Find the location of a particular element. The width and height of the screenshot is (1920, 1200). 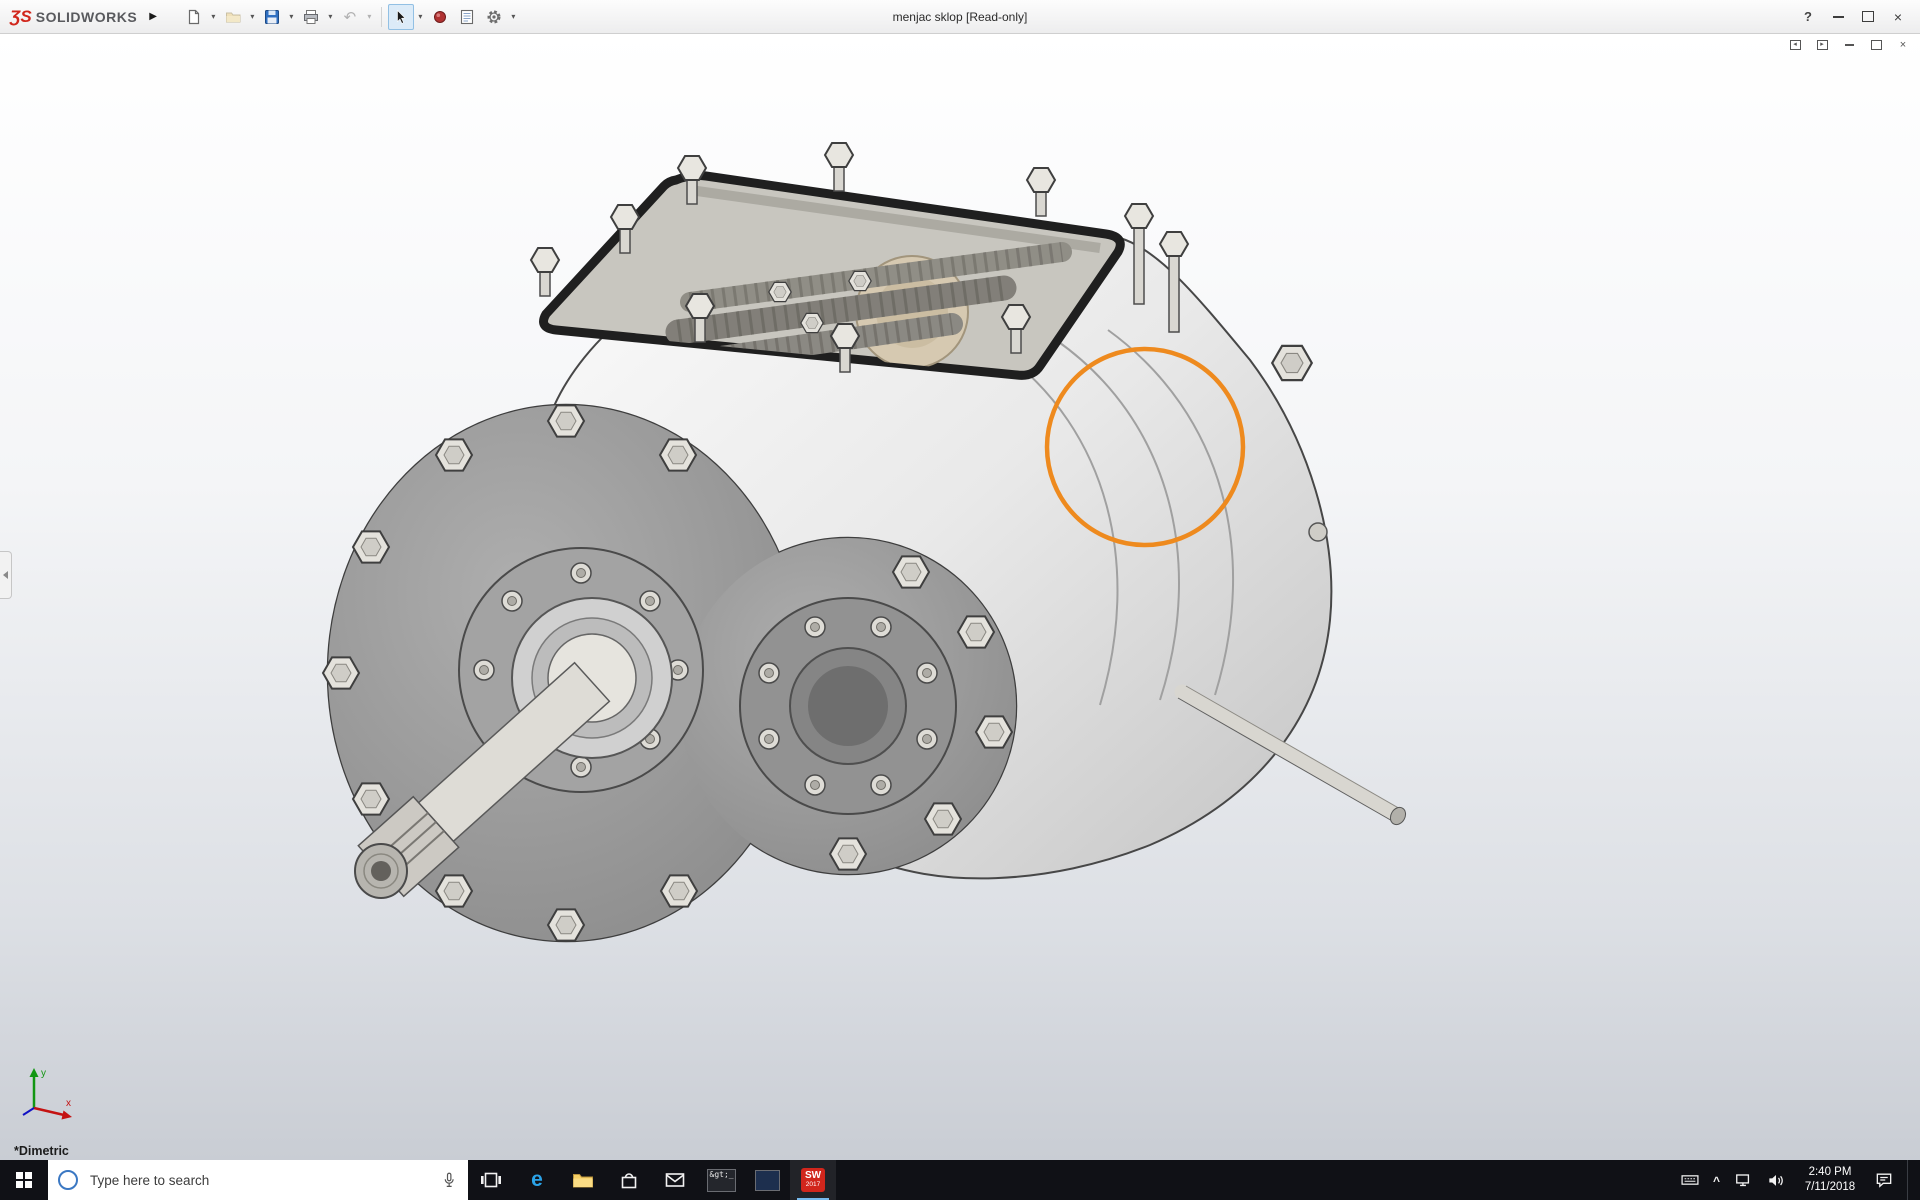

app-tile-icon is located at coordinates (767, 1180).